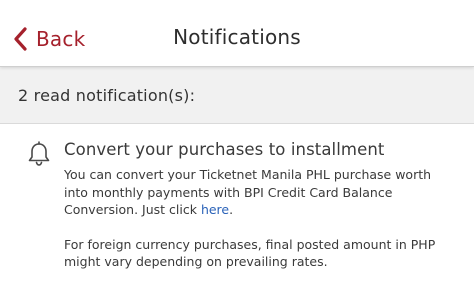 The height and width of the screenshot is (285, 474). What do you see at coordinates (107, 95) in the screenshot?
I see `section-label: 2 read notification(s):` at bounding box center [107, 95].